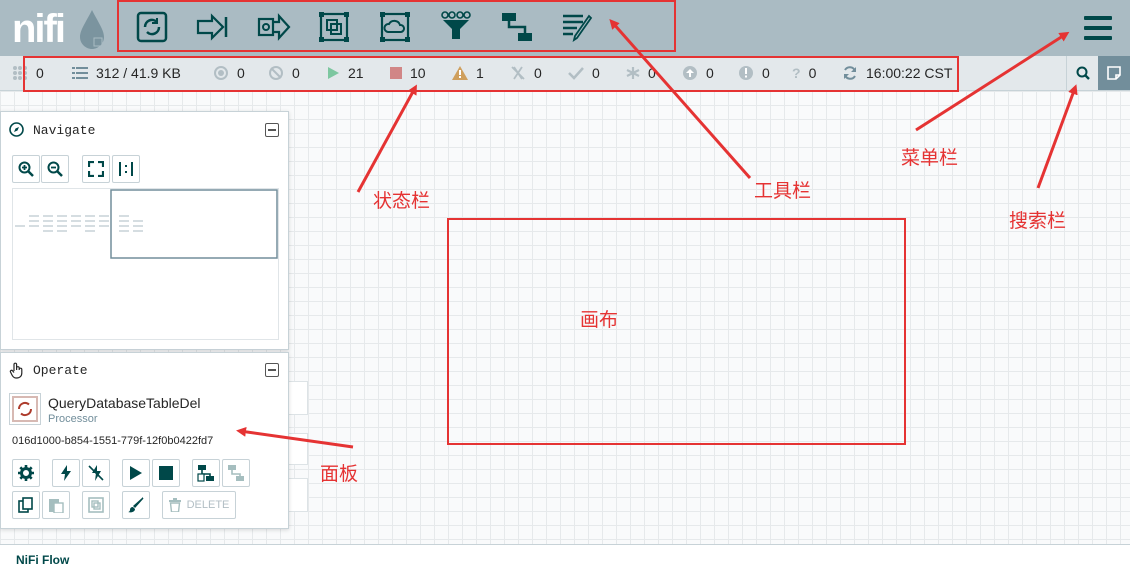  I want to click on search-bar-annotation: 搜索栏, so click(1038, 221).